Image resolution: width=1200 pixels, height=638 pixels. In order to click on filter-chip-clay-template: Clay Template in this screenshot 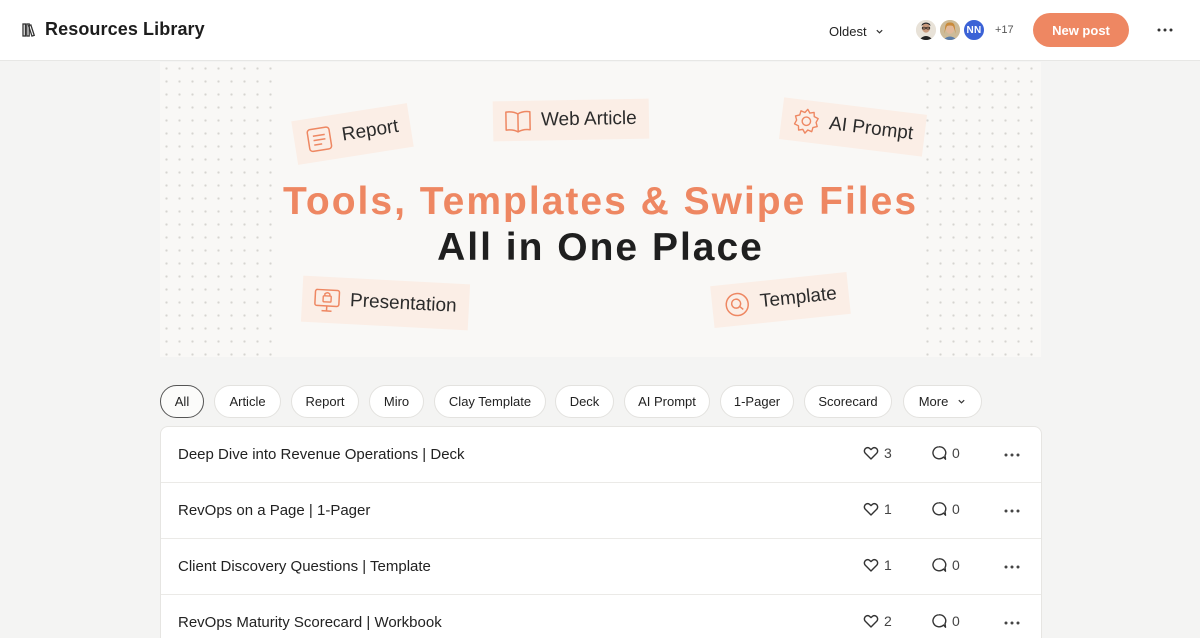, I will do `click(490, 401)`.